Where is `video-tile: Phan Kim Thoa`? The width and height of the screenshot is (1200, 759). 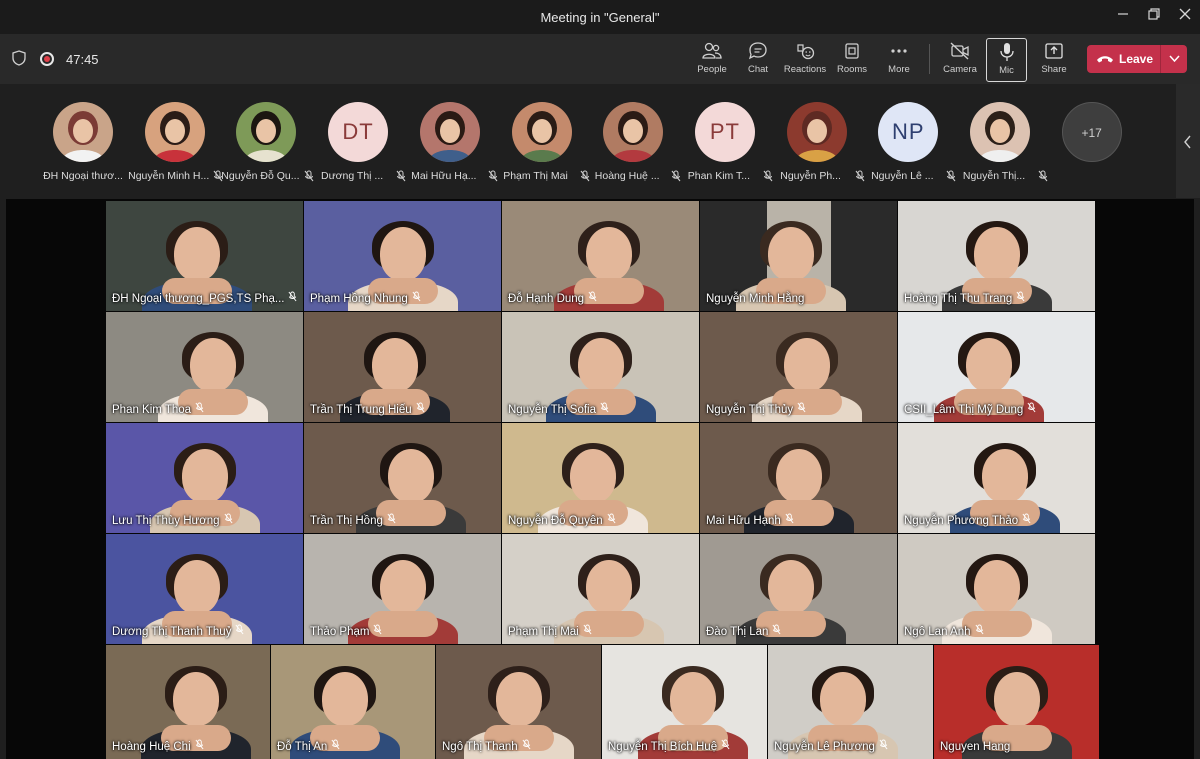
video-tile: Phan Kim Thoa is located at coordinates (204, 367).